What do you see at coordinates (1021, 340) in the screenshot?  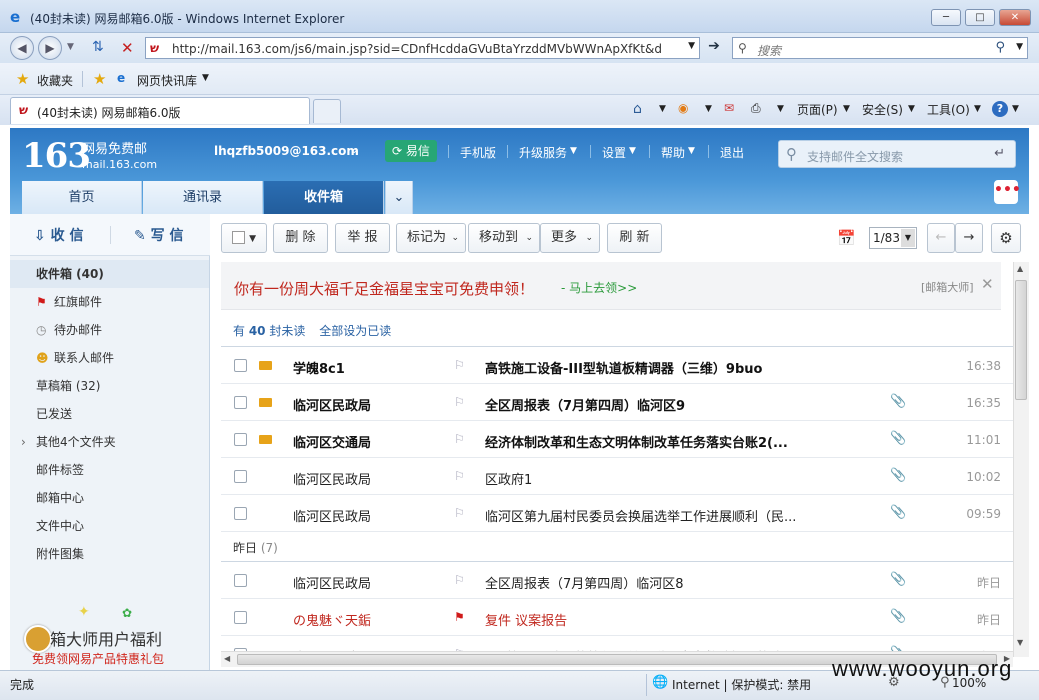 I see `vertical-scrollbar-thumb` at bounding box center [1021, 340].